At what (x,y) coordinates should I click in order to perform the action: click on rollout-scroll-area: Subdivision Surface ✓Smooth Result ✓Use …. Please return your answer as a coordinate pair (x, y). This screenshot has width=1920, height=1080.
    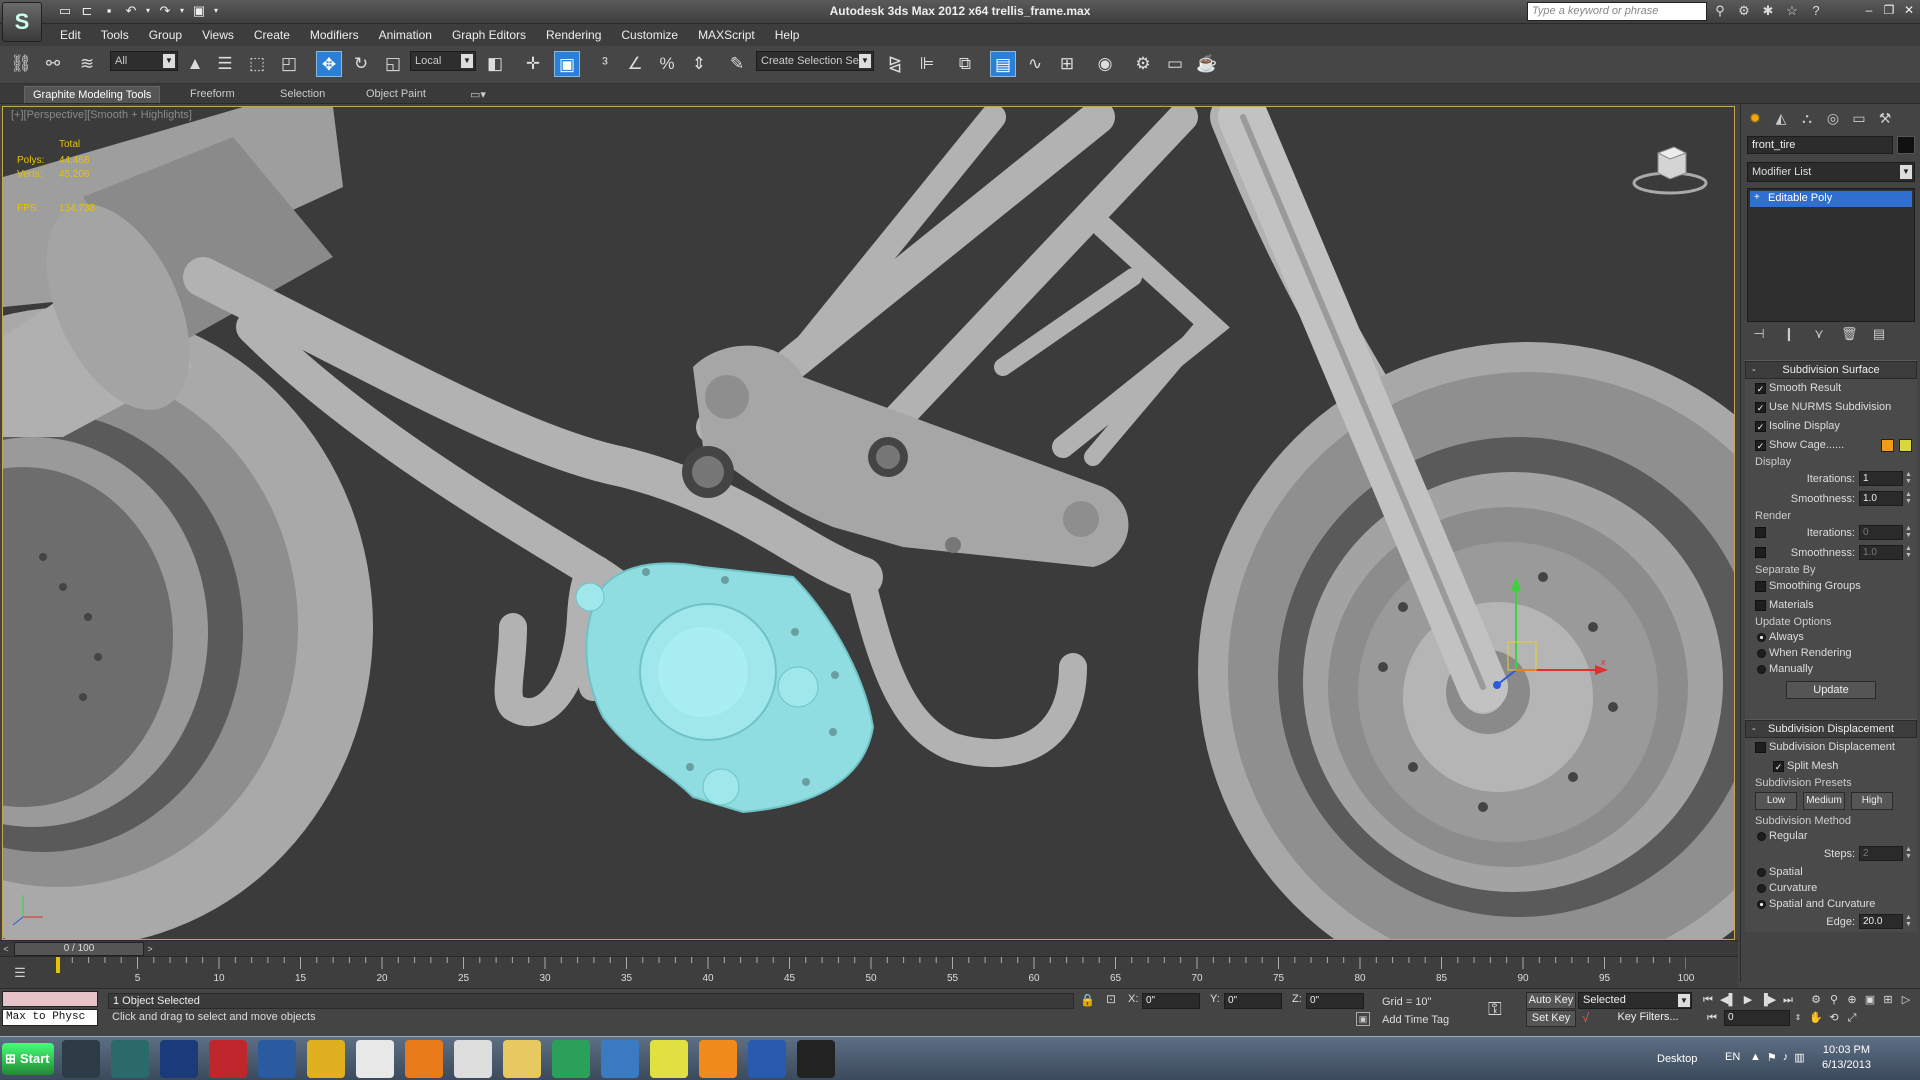
    Looking at the image, I should click on (1831, 670).